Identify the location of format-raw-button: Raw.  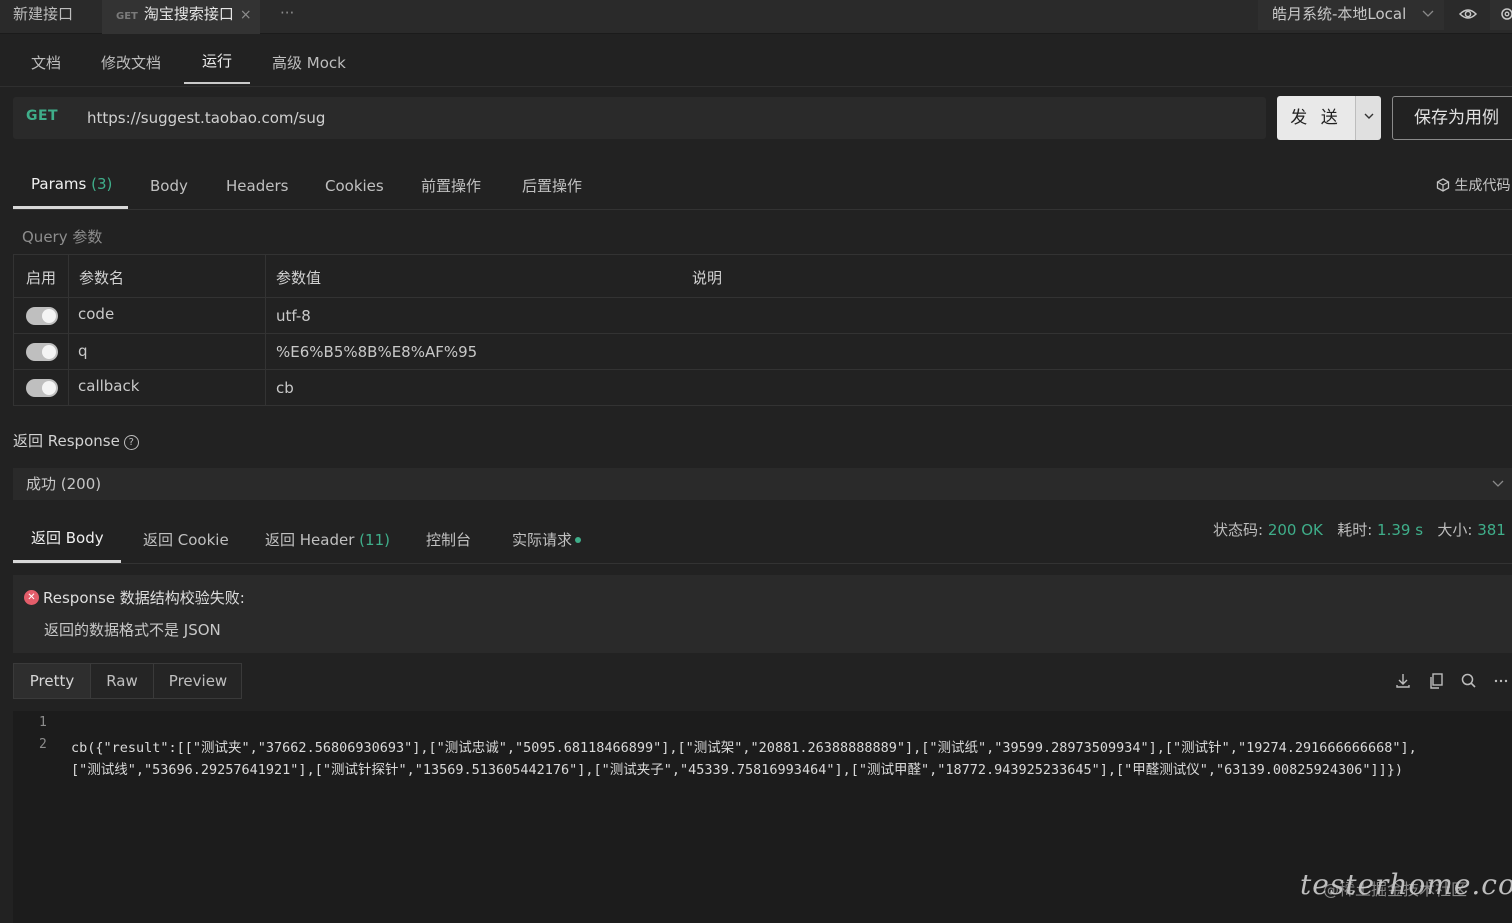
(122, 681).